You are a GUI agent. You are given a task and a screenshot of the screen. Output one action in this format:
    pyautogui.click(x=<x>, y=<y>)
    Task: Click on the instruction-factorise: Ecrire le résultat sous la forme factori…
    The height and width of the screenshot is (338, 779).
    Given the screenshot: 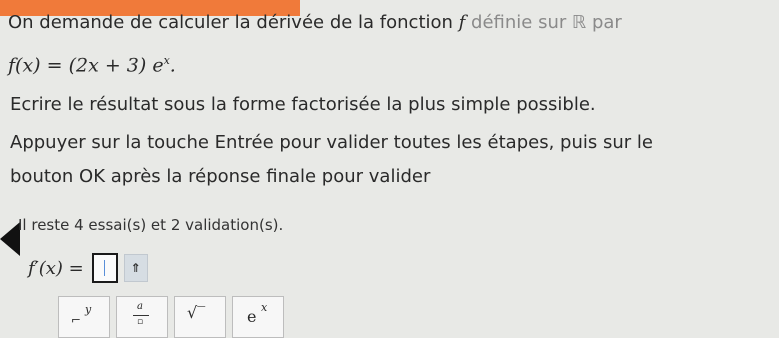 What is the action you would take?
    pyautogui.click(x=303, y=104)
    